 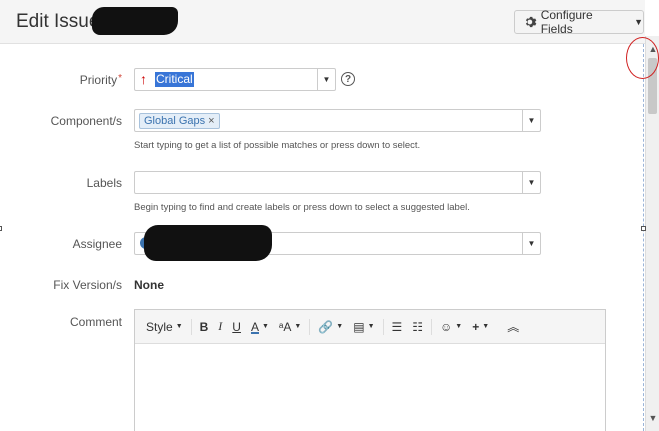 What do you see at coordinates (260, 327) in the screenshot?
I see `text-color-button: A ▼` at bounding box center [260, 327].